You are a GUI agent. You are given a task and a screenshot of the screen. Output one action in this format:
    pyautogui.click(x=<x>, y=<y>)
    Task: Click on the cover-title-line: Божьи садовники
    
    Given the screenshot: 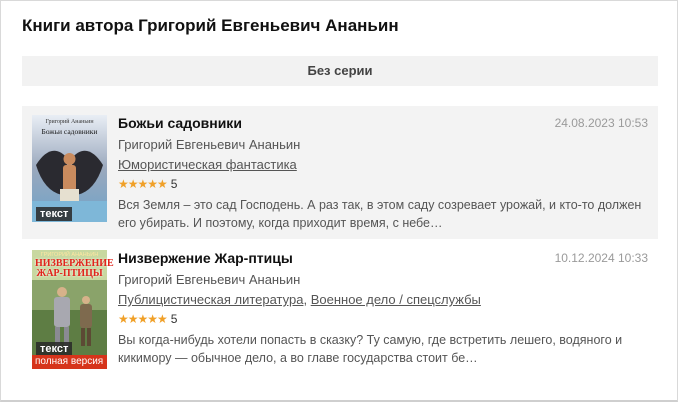 What is the action you would take?
    pyautogui.click(x=69, y=131)
    